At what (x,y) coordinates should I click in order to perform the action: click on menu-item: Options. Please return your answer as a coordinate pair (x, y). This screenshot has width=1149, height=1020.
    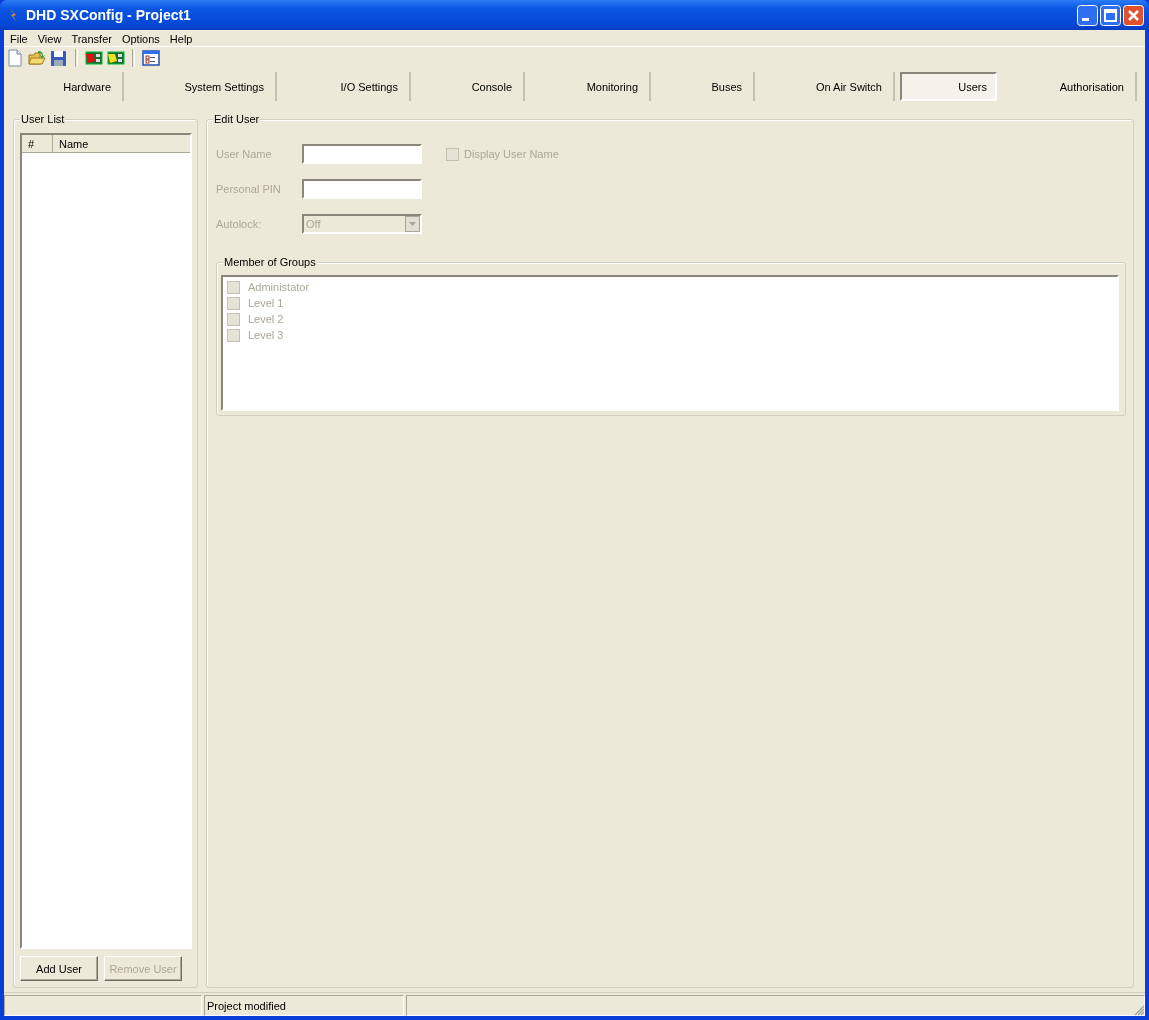
    Looking at the image, I should click on (140, 38).